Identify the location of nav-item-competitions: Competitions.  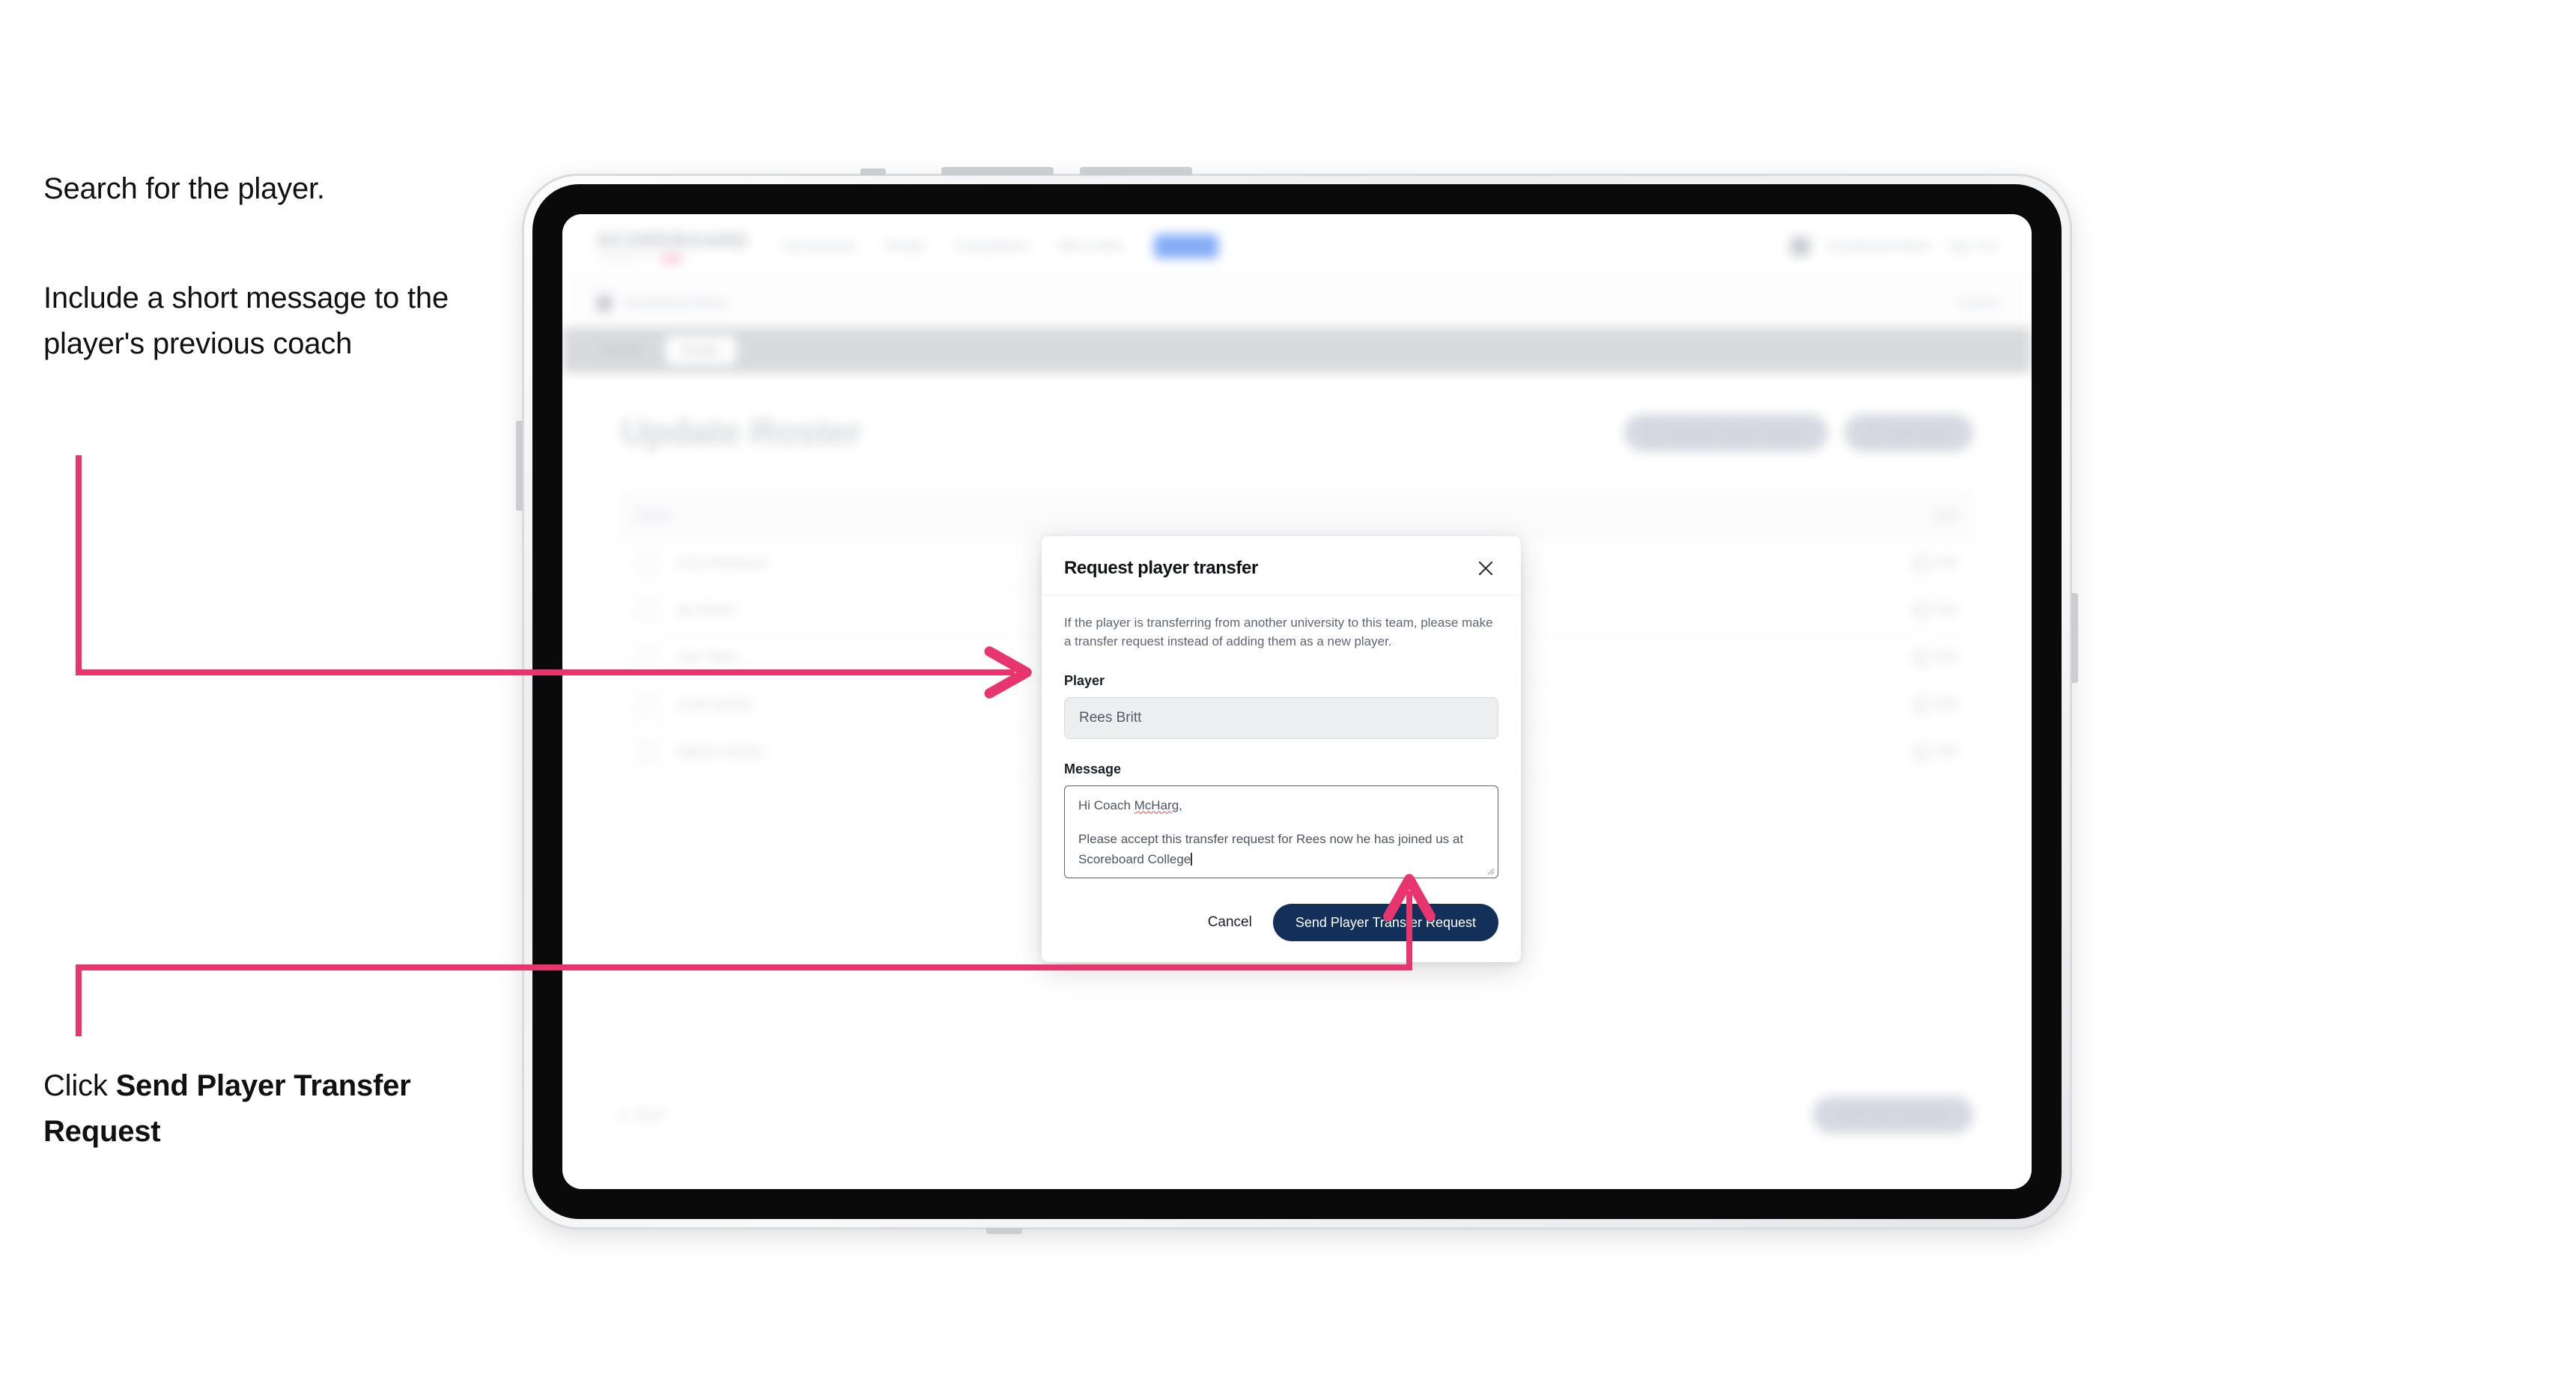
(992, 246).